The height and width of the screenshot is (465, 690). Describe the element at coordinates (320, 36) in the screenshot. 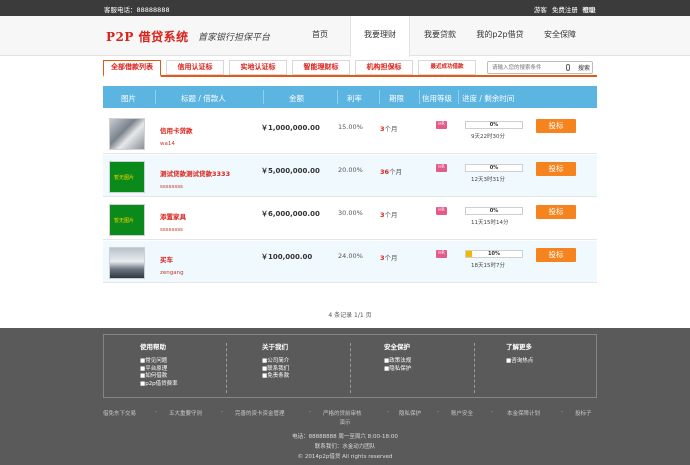

I see `nav-home: 首页` at that location.